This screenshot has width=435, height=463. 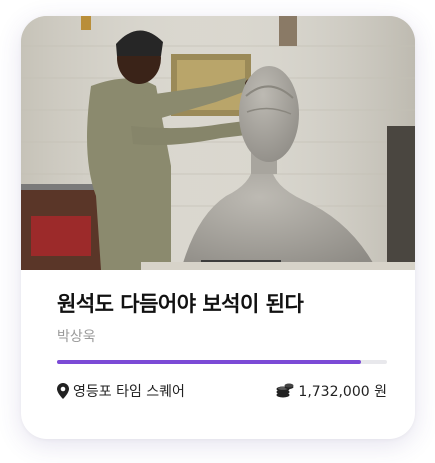 I want to click on funding-progress-bar, so click(x=222, y=362).